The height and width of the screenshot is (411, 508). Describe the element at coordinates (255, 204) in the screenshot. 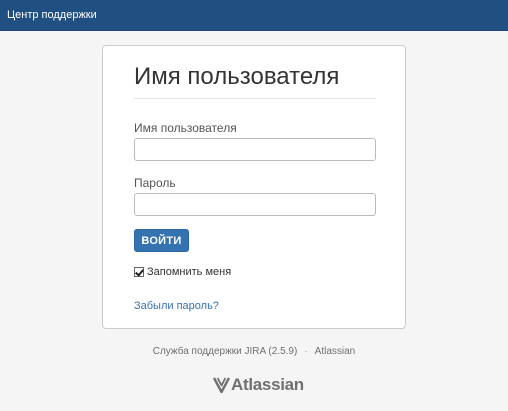

I see `password-input` at that location.